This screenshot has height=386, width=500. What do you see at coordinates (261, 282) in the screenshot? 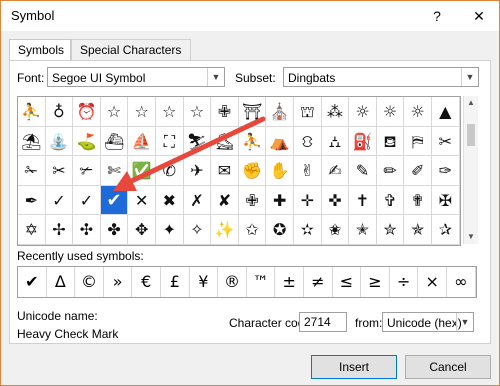
I see `recent-symbol: ™` at bounding box center [261, 282].